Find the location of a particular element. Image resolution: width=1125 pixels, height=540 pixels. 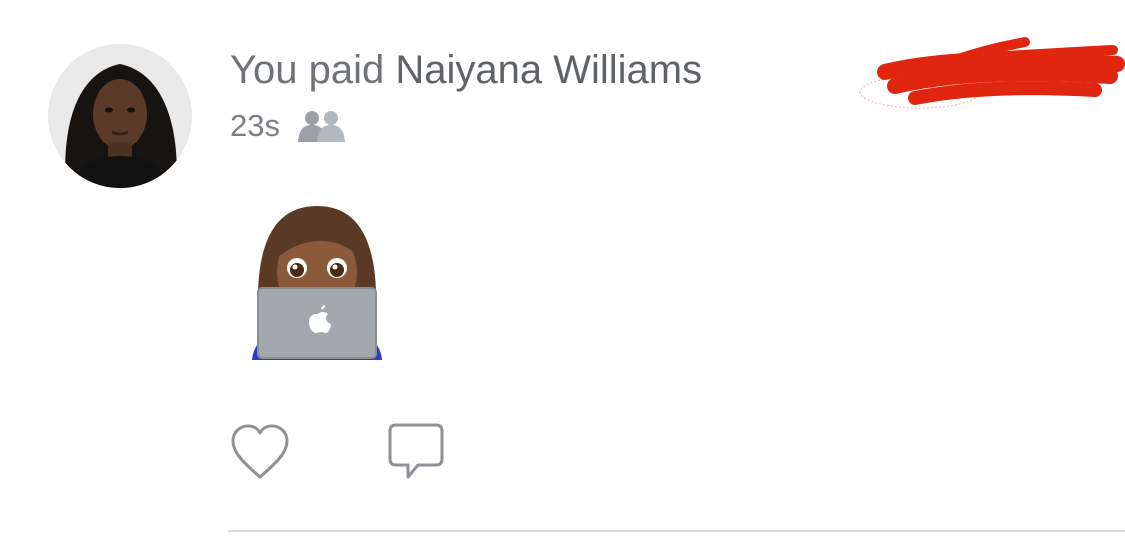

heart-outline-icon is located at coordinates (260, 451).